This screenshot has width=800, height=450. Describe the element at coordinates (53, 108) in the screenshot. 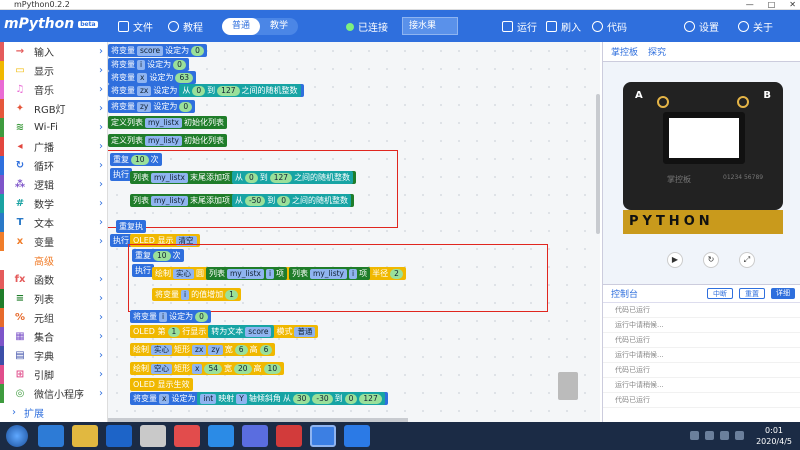

I see `category-item: ✦ RGB灯 ›` at that location.